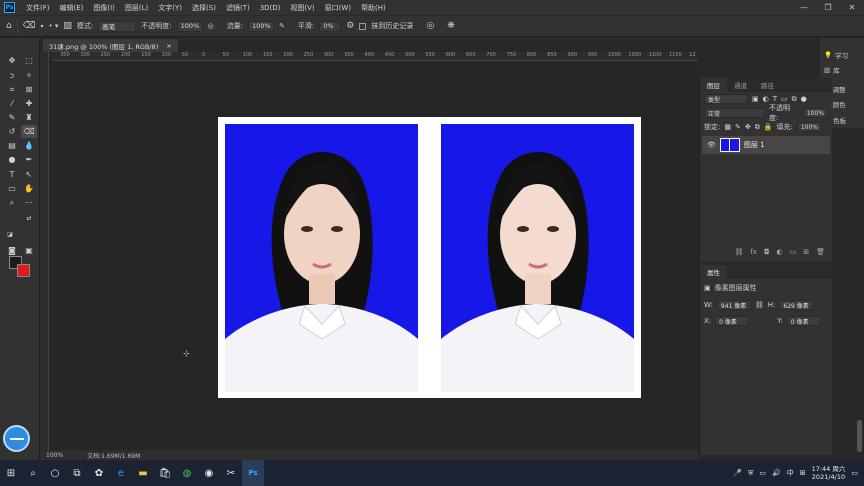  What do you see at coordinates (738, 127) in the screenshot?
I see `lock-pixels-icon: ✎` at bounding box center [738, 127].